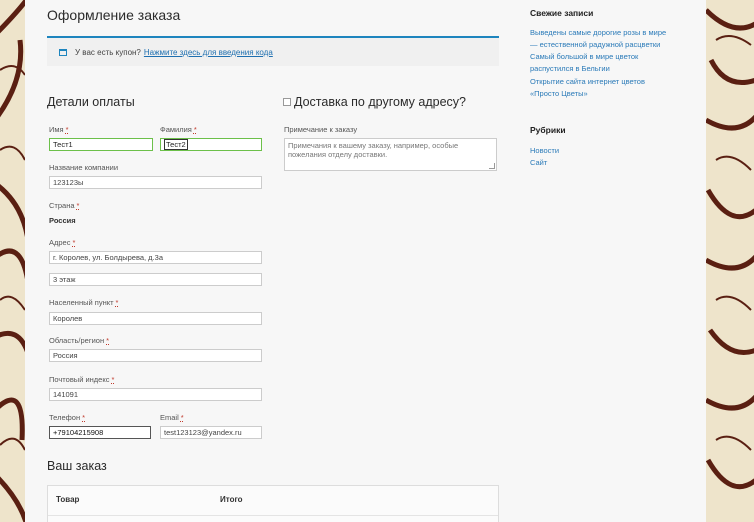 This screenshot has width=754, height=522. What do you see at coordinates (77, 466) in the screenshot?
I see `order-title: Ваш заказ` at bounding box center [77, 466].